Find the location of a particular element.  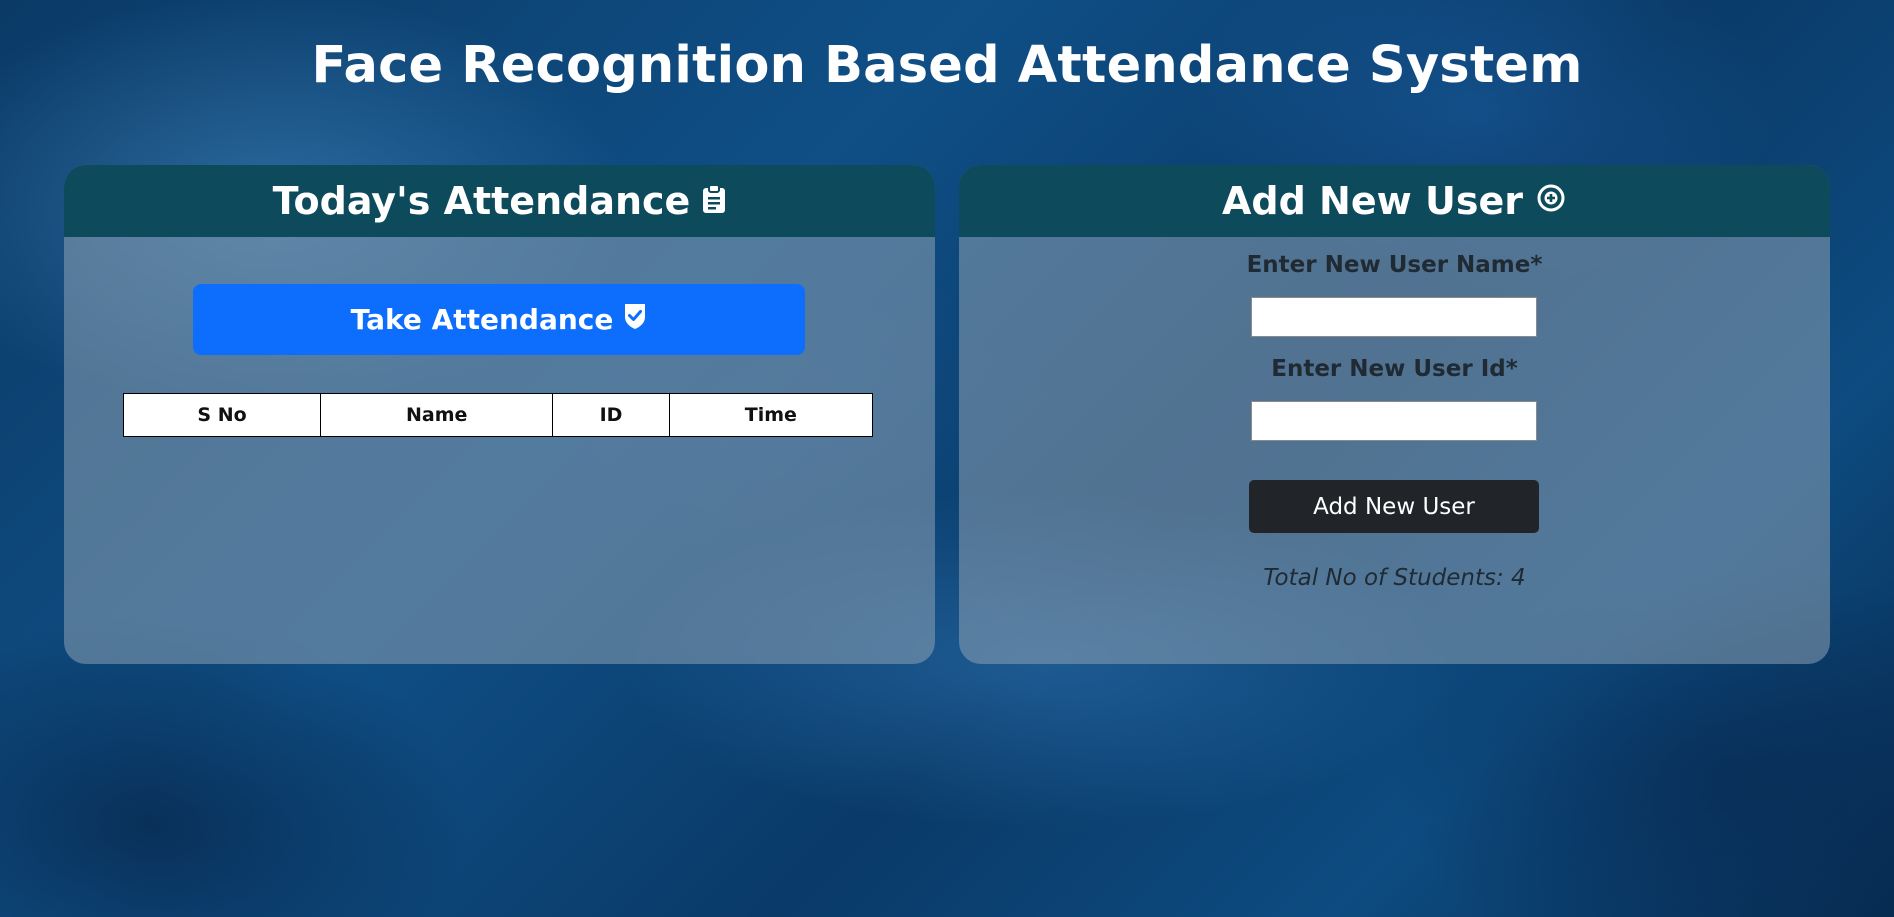

attendance-table: S No Name ID Time is located at coordinates (498, 415).